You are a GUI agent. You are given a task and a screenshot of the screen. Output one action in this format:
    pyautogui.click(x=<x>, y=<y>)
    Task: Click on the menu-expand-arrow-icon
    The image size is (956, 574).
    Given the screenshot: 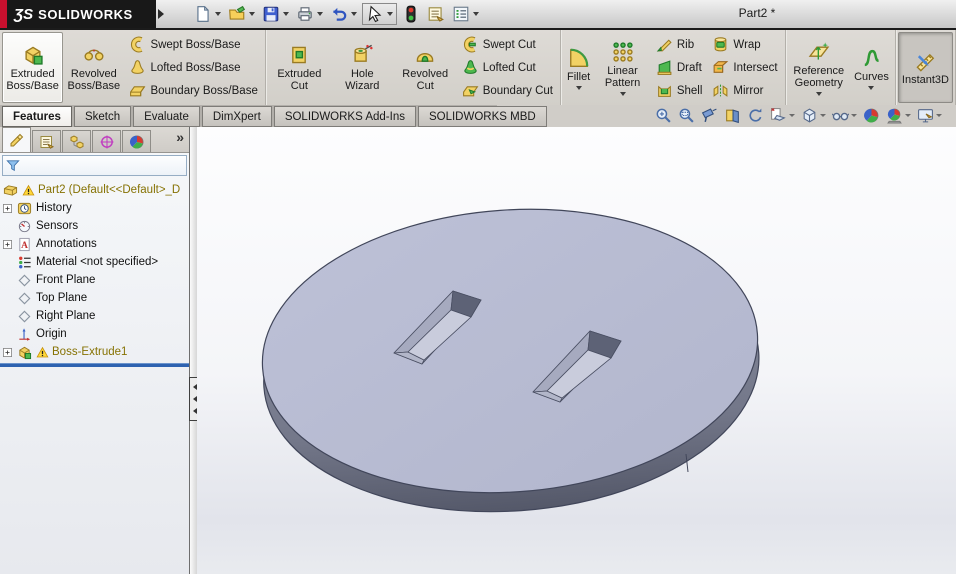 What is the action you would take?
    pyautogui.click(x=161, y=14)
    